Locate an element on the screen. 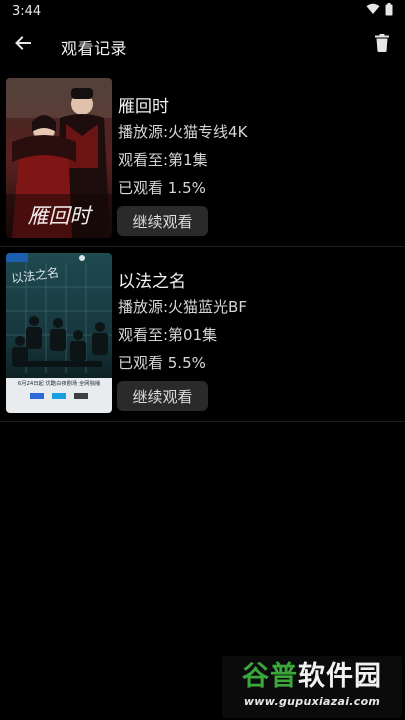 The image size is (405, 720). arrow-left-icon is located at coordinates (23, 45).